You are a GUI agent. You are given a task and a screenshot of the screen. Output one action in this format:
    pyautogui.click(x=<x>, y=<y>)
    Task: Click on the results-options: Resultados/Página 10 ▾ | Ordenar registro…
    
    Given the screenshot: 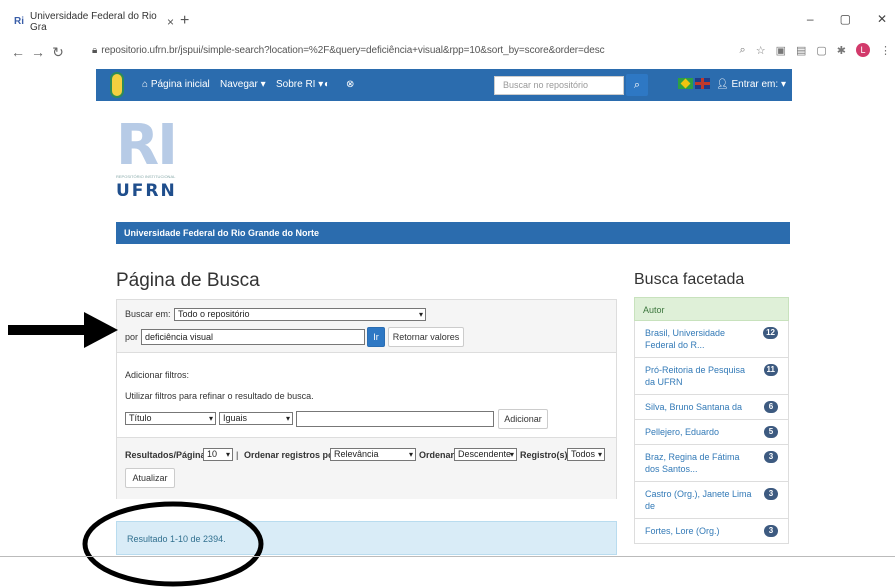 What is the action you would take?
    pyautogui.click(x=366, y=468)
    